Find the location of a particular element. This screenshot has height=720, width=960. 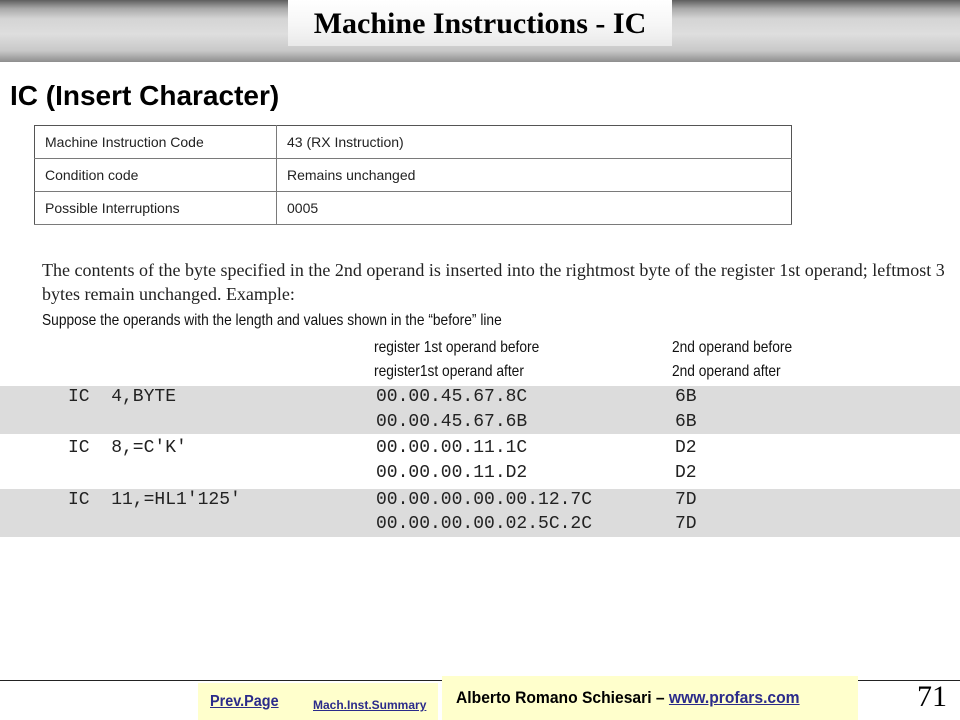

info-value: 43 (RX Instruction) is located at coordinates (534, 142).